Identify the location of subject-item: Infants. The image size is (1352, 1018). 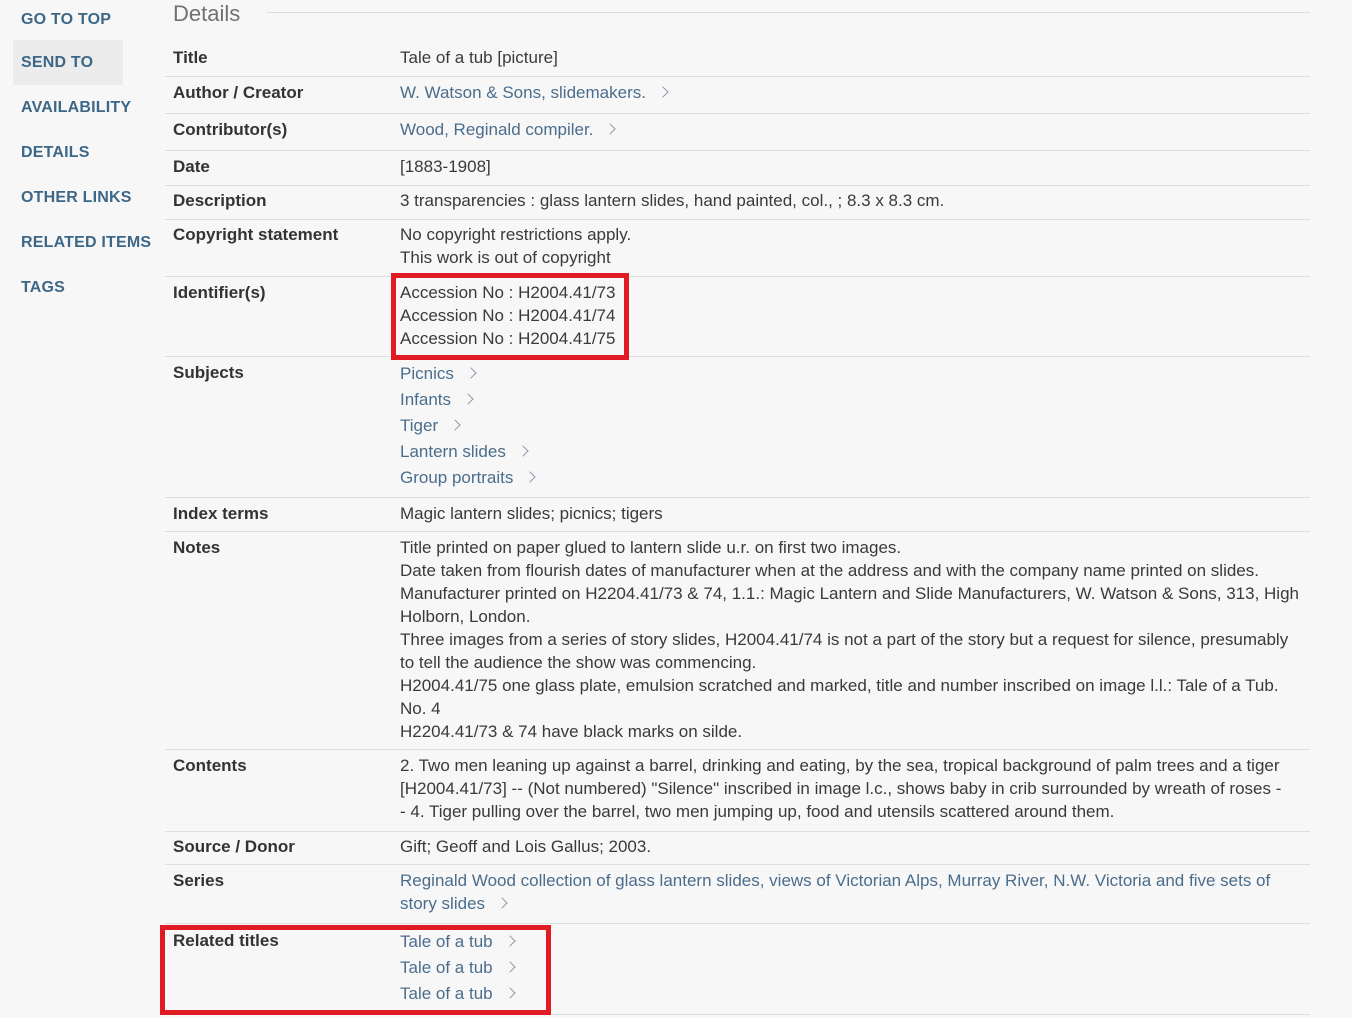
(855, 400).